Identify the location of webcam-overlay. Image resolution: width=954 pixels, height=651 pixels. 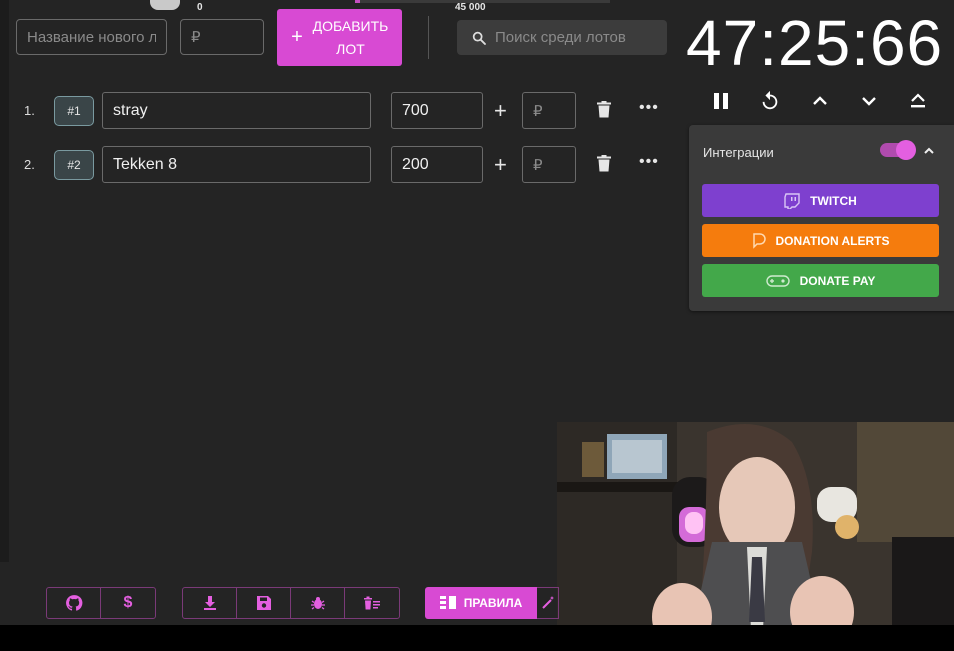
(755, 536).